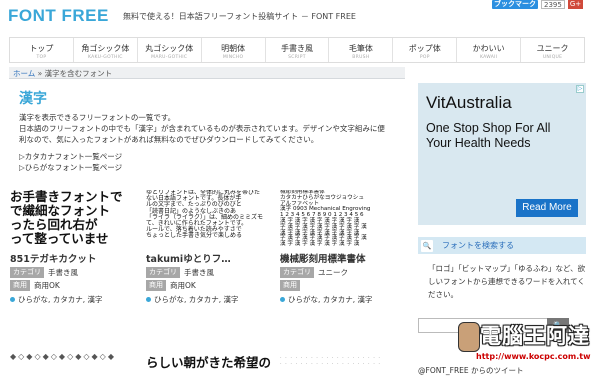 This screenshot has width=602, height=376. I want to click on nav-label: 手書き風, so click(297, 48).